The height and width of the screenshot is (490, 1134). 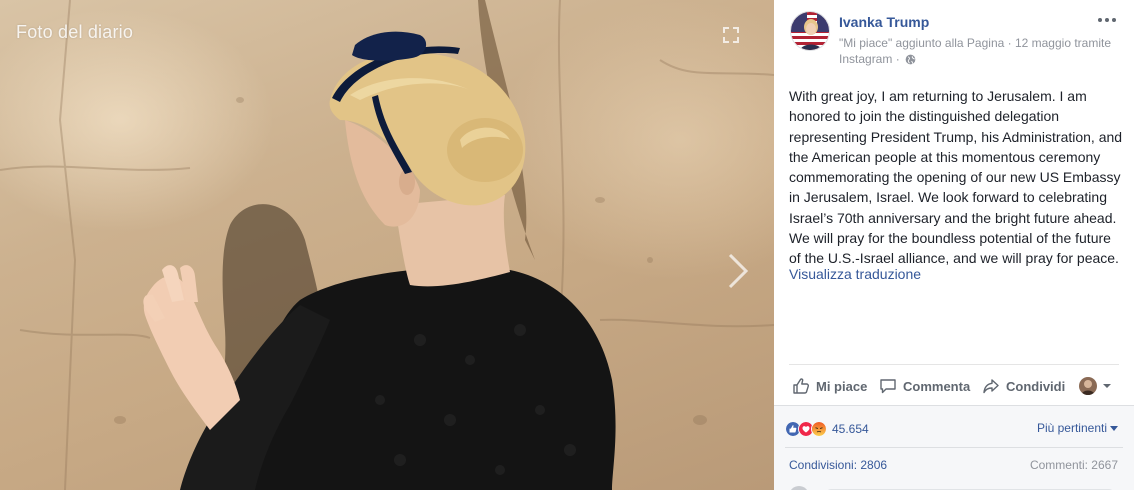 I want to click on like-button: Mi piace, so click(x=829, y=386).